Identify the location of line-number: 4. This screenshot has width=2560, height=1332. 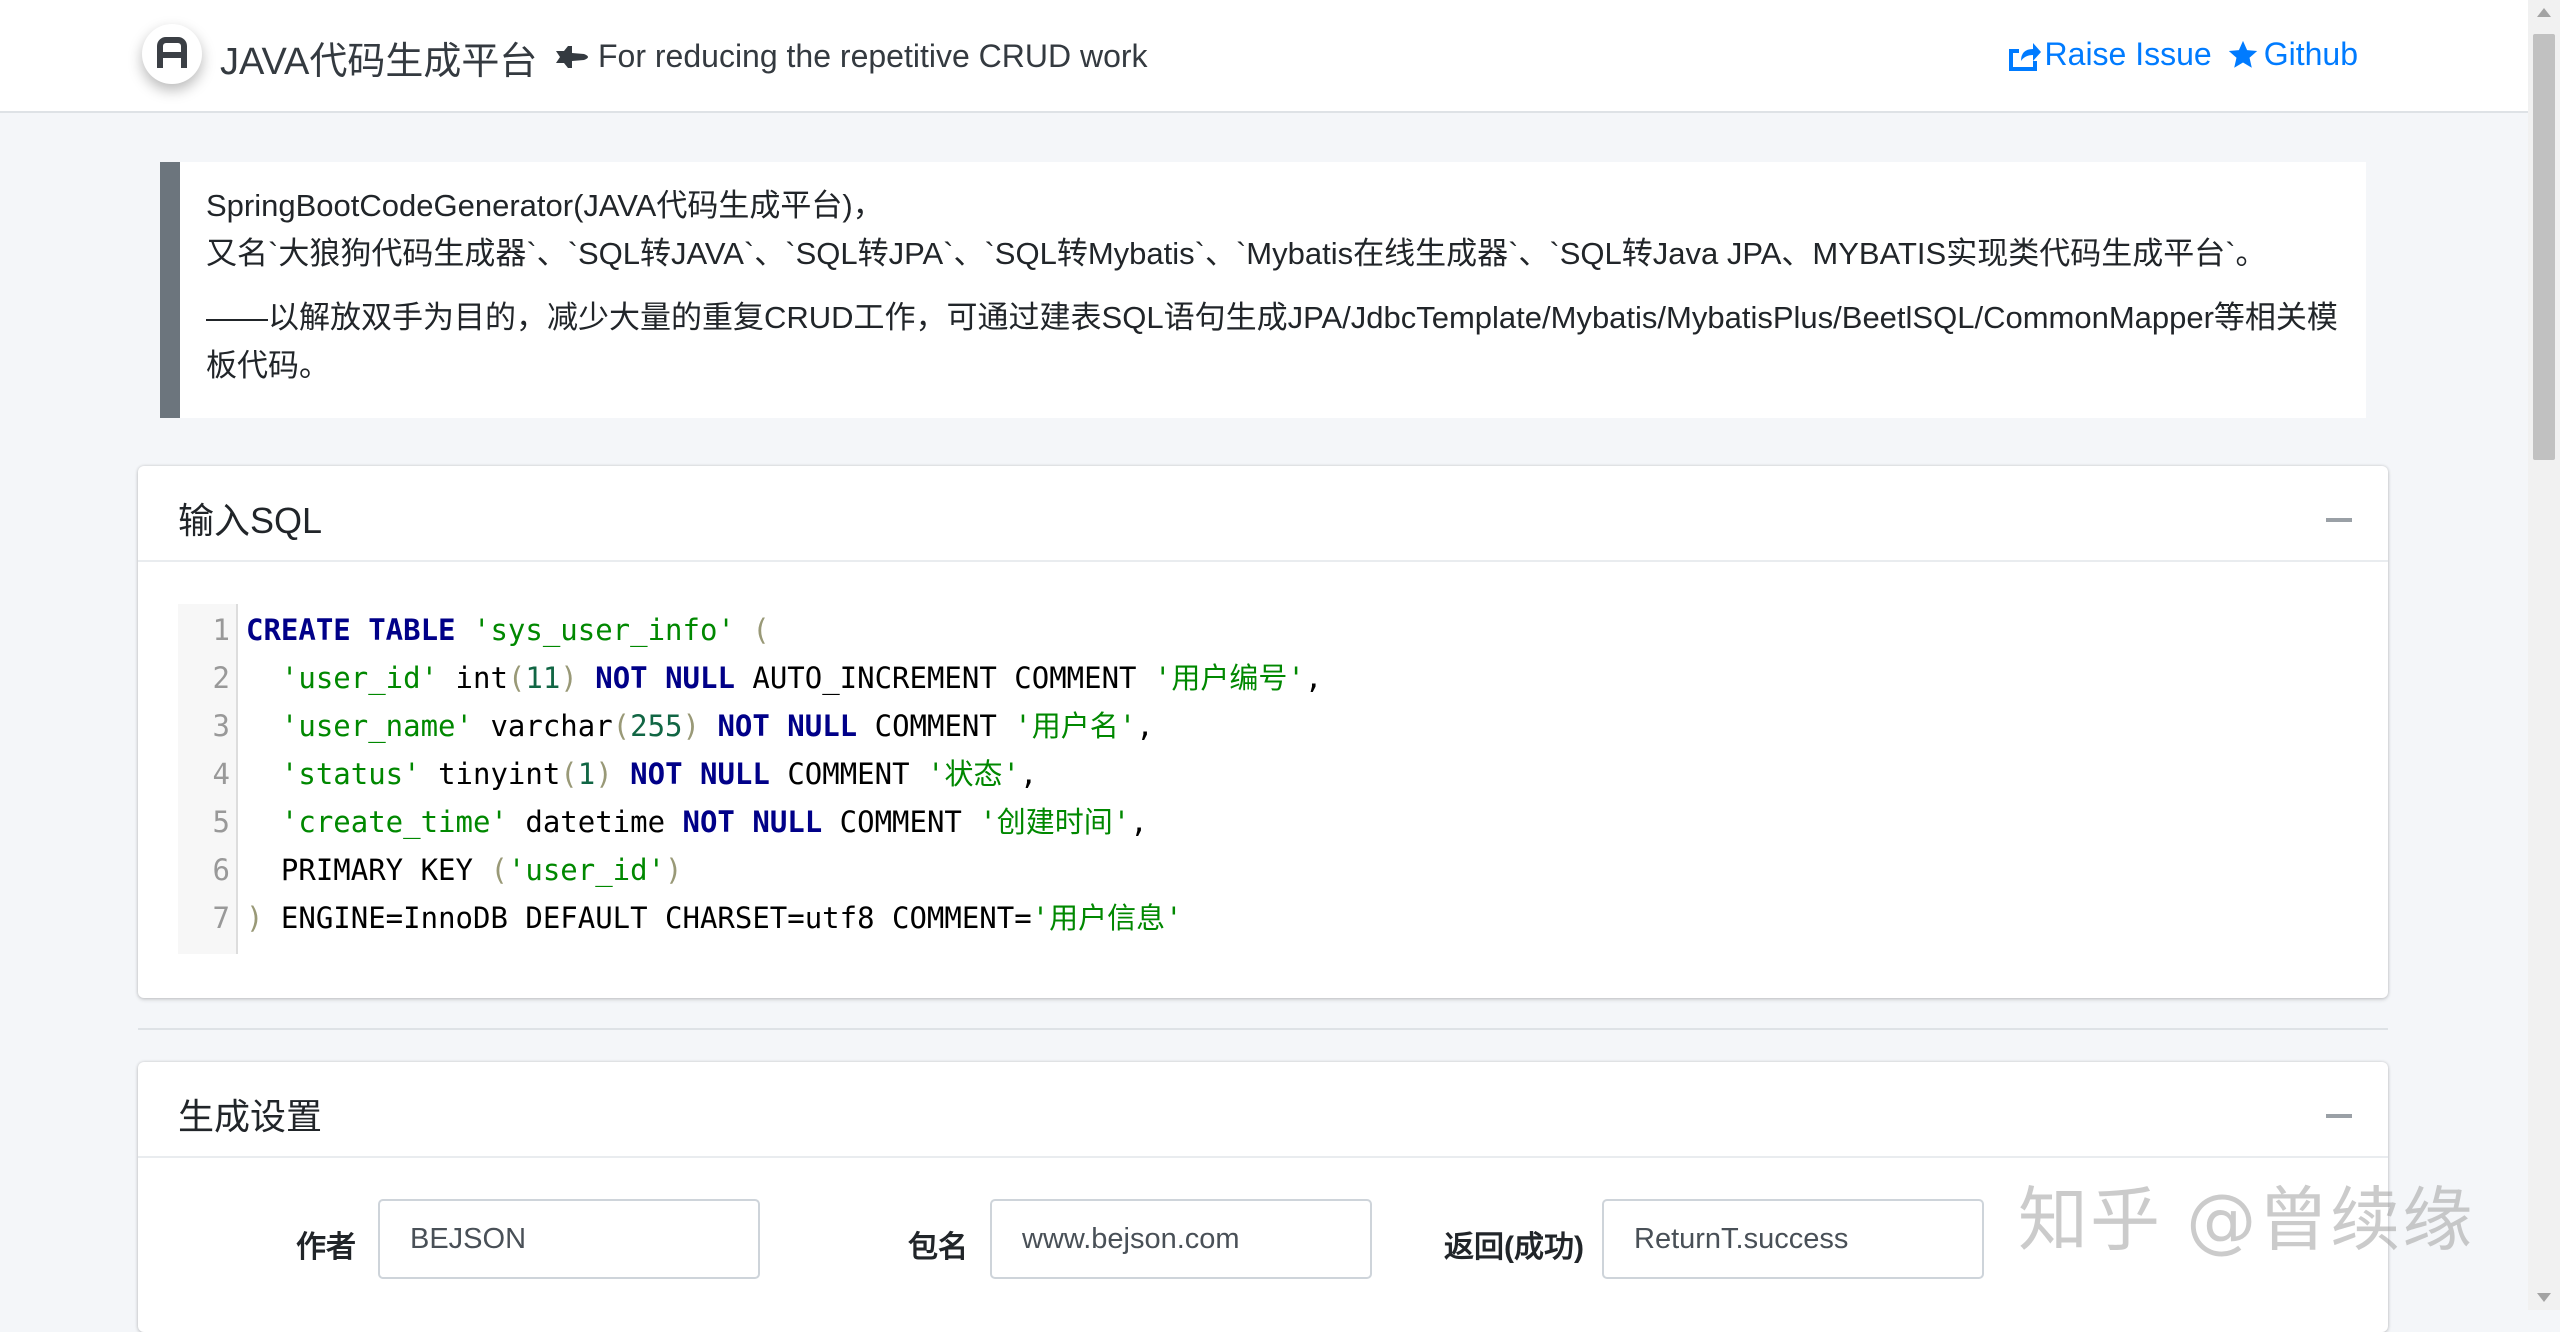
(221, 774).